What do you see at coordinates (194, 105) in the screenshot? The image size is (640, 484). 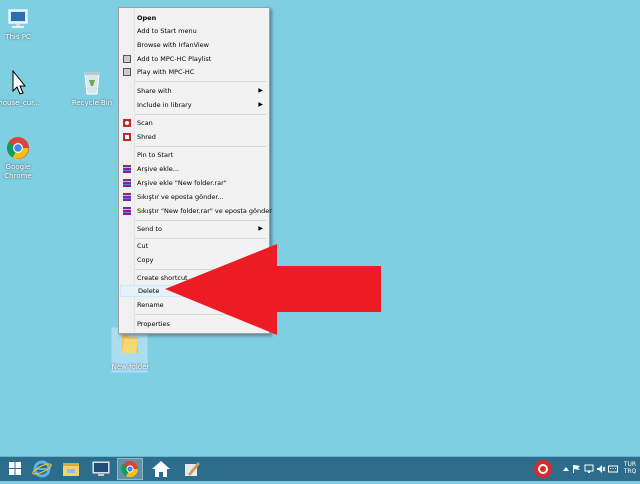 I see `menu-item-include-in-library: Include in library ▶` at bounding box center [194, 105].